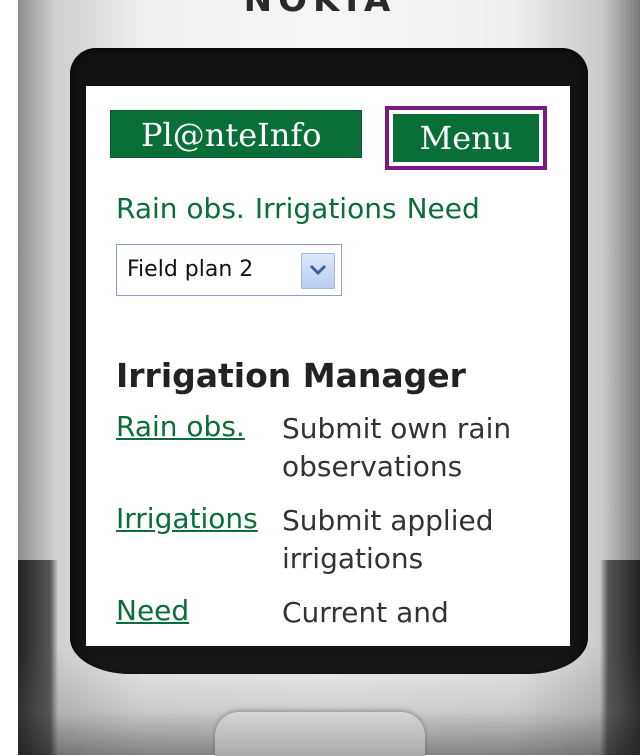 This screenshot has height=756, width=640. Describe the element at coordinates (320, 10) in the screenshot. I see `brand-logo: NOKIA` at that location.